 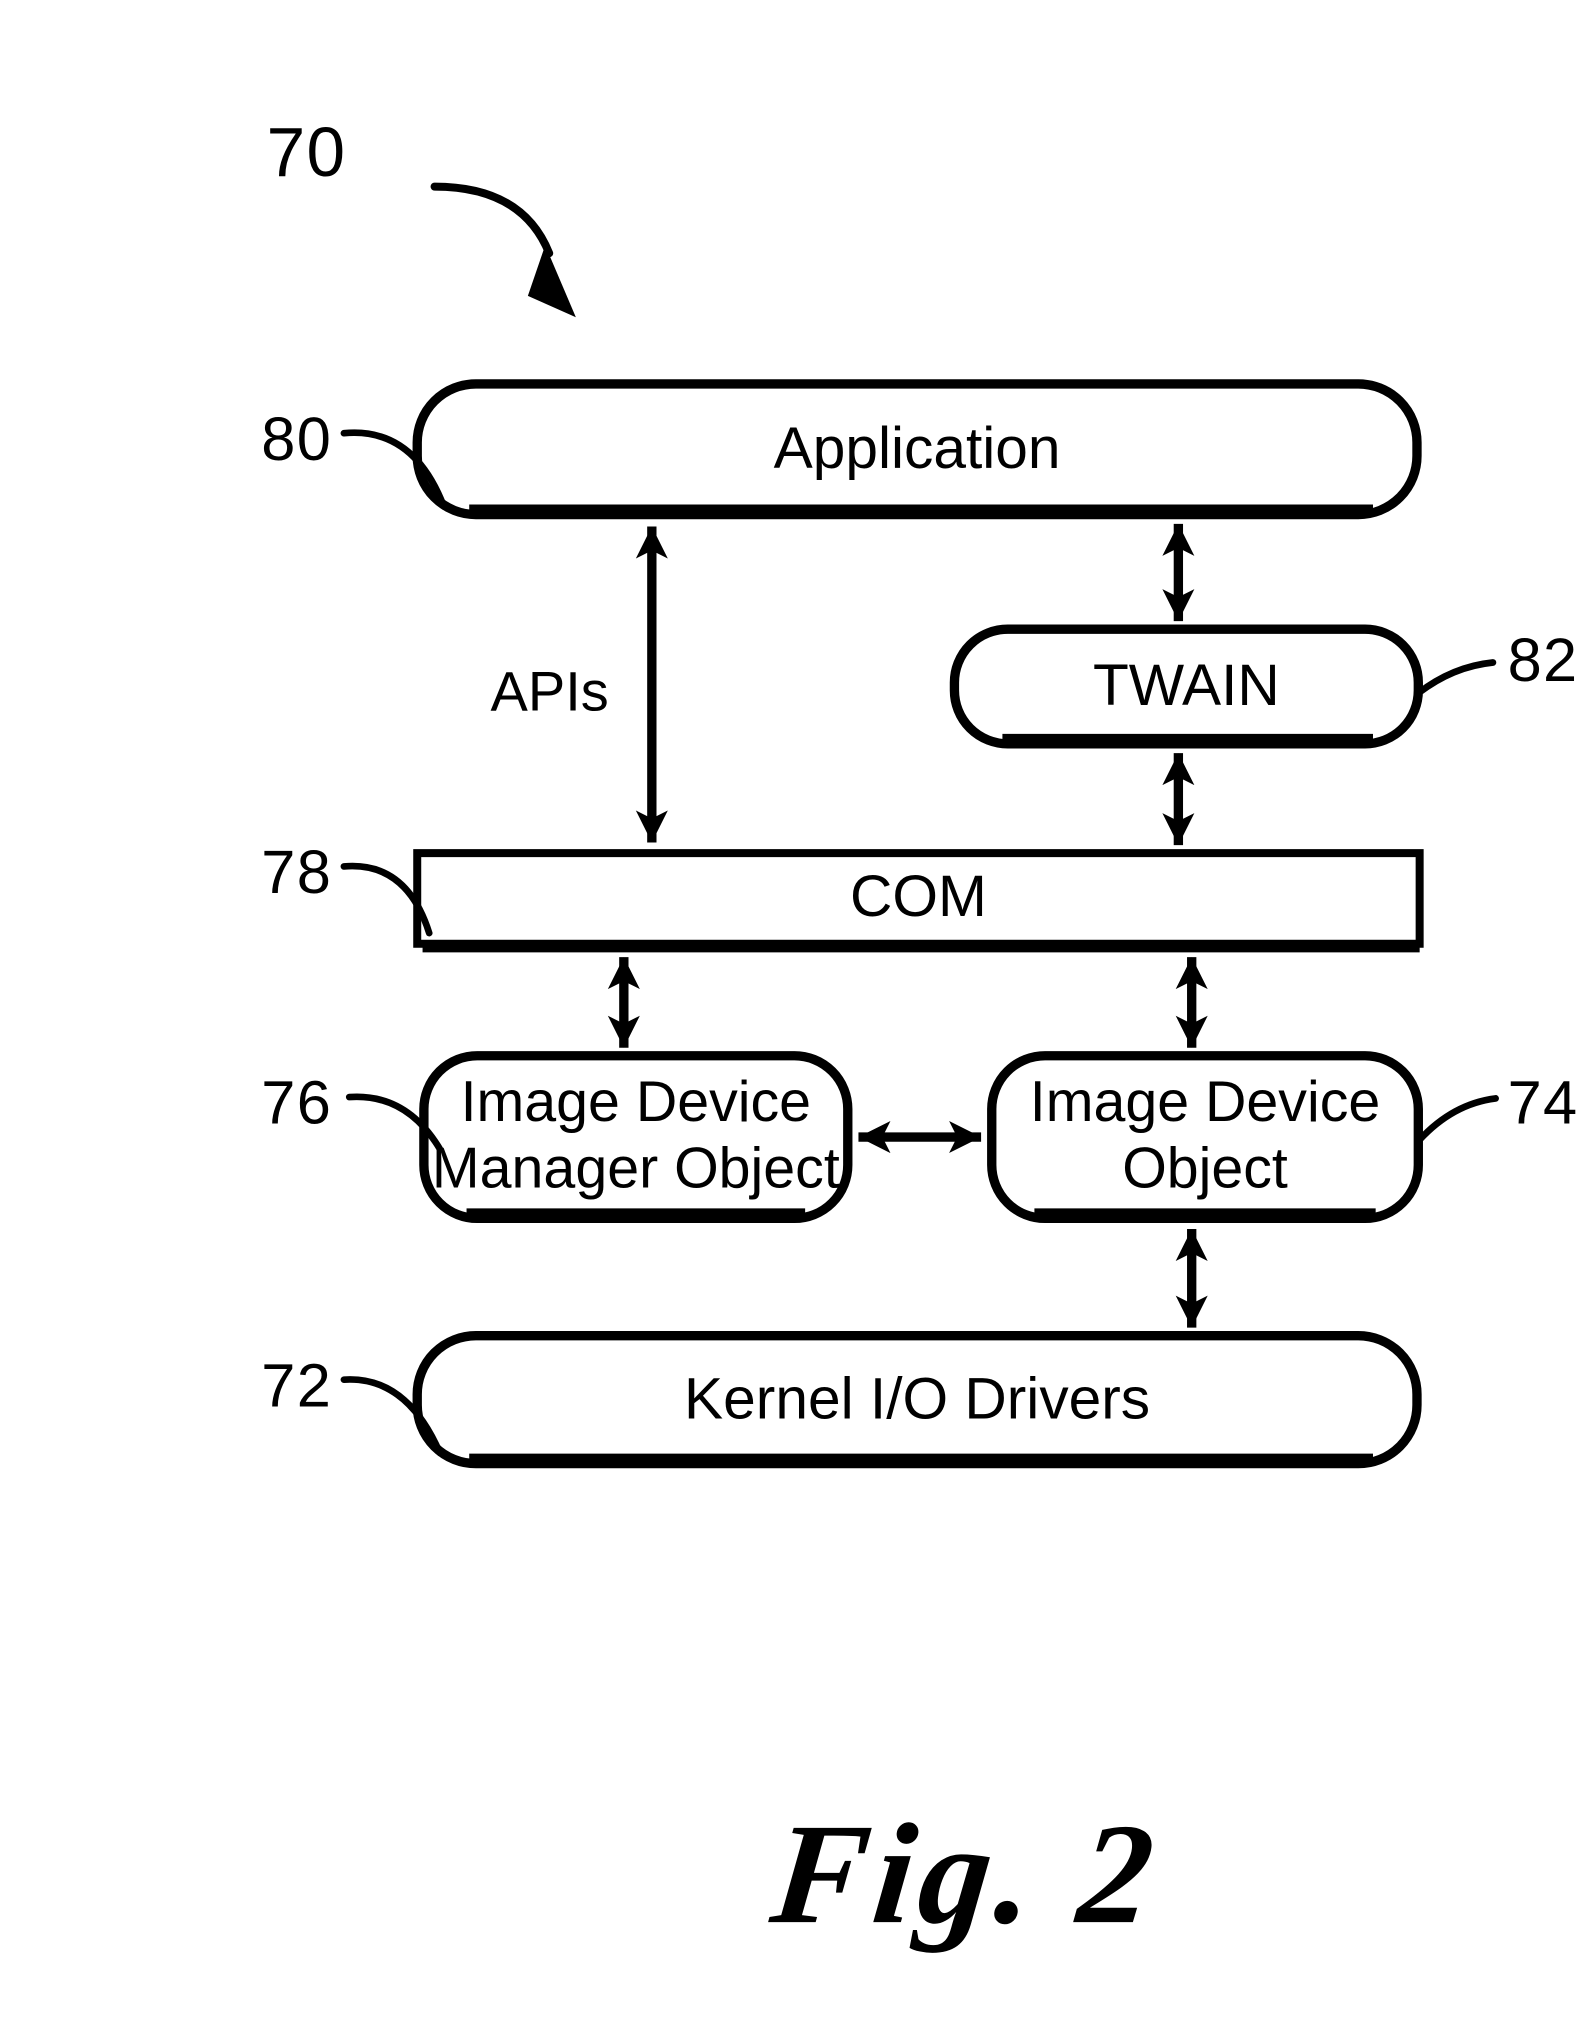 What do you see at coordinates (917, 1400) in the screenshot?
I see `node-kernel-io-drivers-shape` at bounding box center [917, 1400].